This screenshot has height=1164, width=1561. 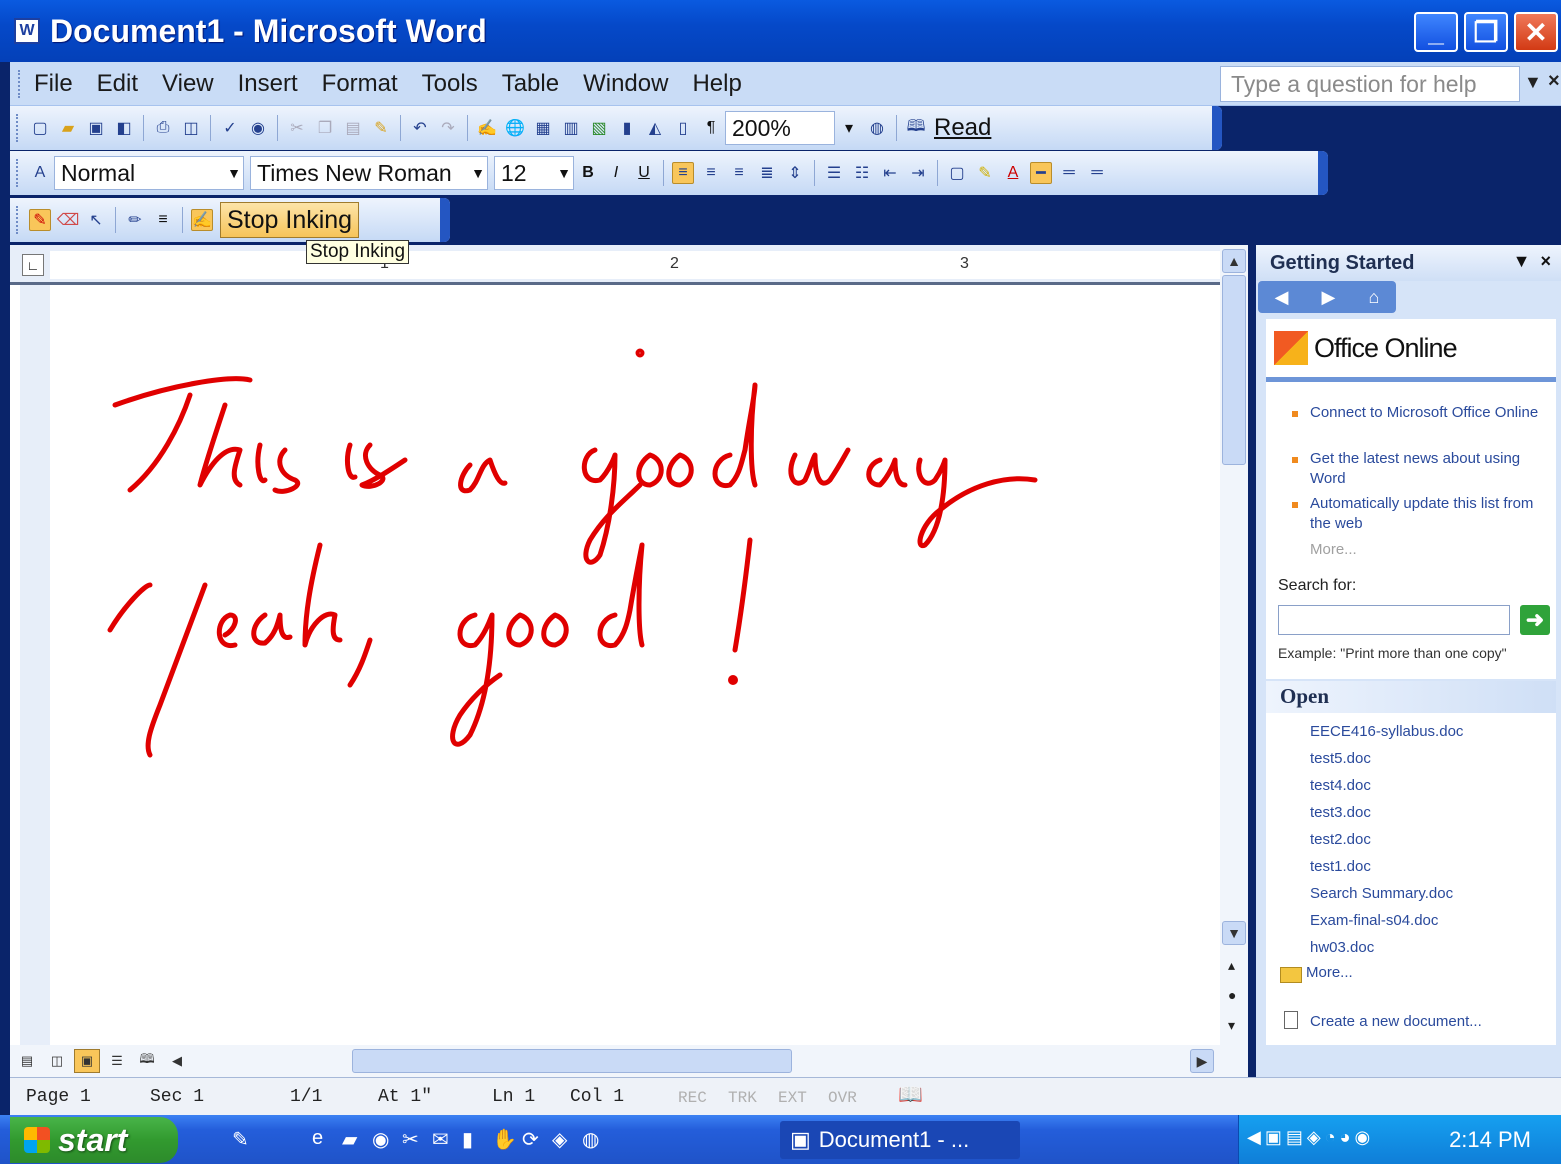 What do you see at coordinates (163, 128) in the screenshot?
I see `print-icon: ⎙` at bounding box center [163, 128].